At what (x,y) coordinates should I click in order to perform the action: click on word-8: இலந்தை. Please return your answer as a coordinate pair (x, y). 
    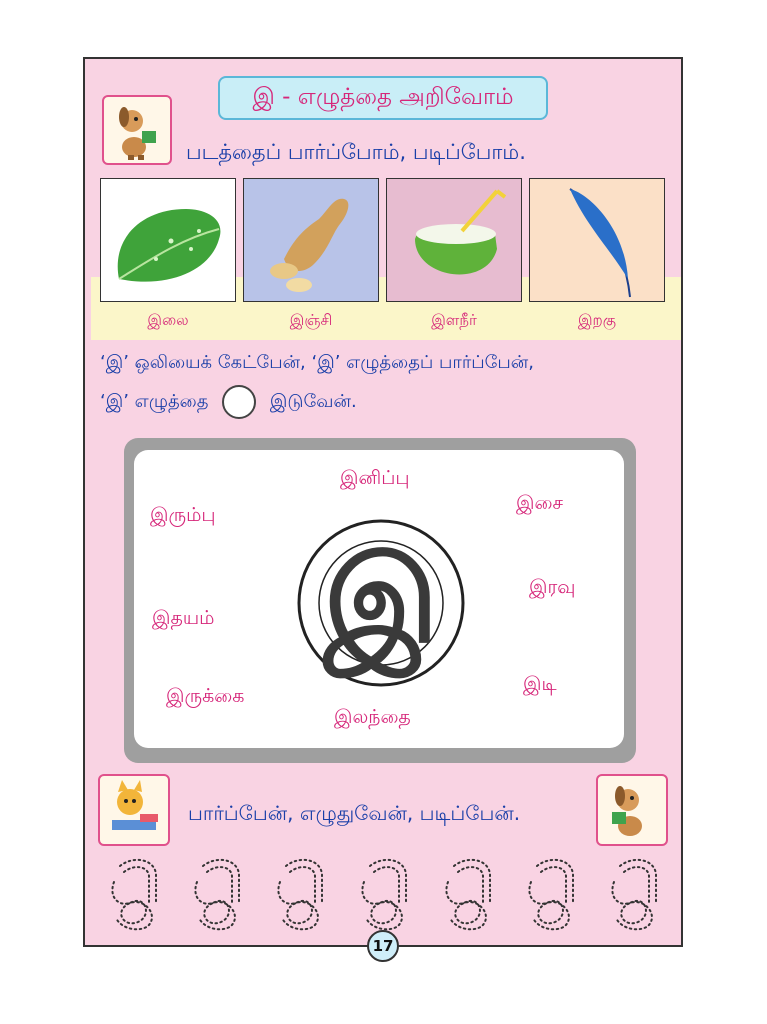
    Looking at the image, I should click on (372, 717).